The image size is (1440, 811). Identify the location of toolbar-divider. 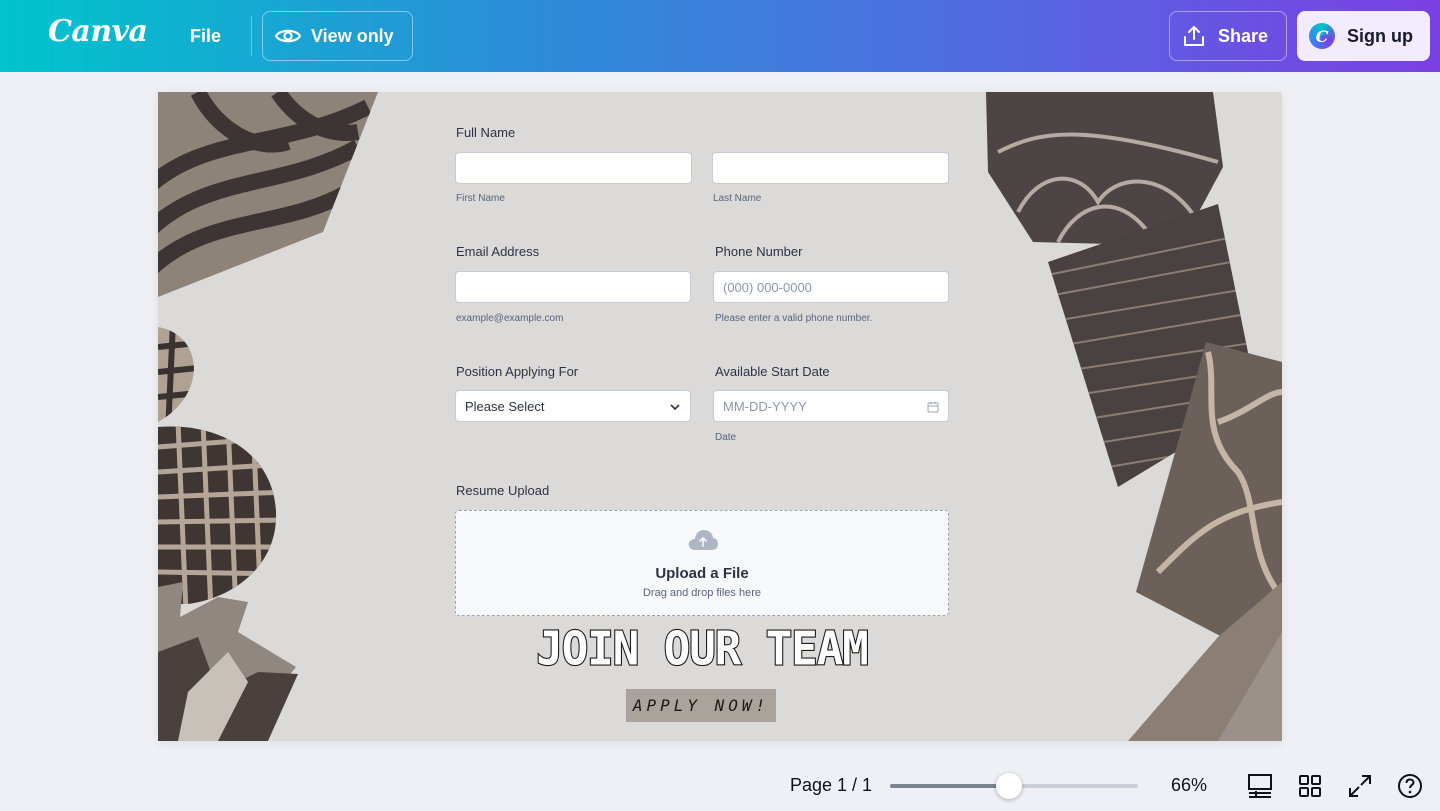
(251, 36).